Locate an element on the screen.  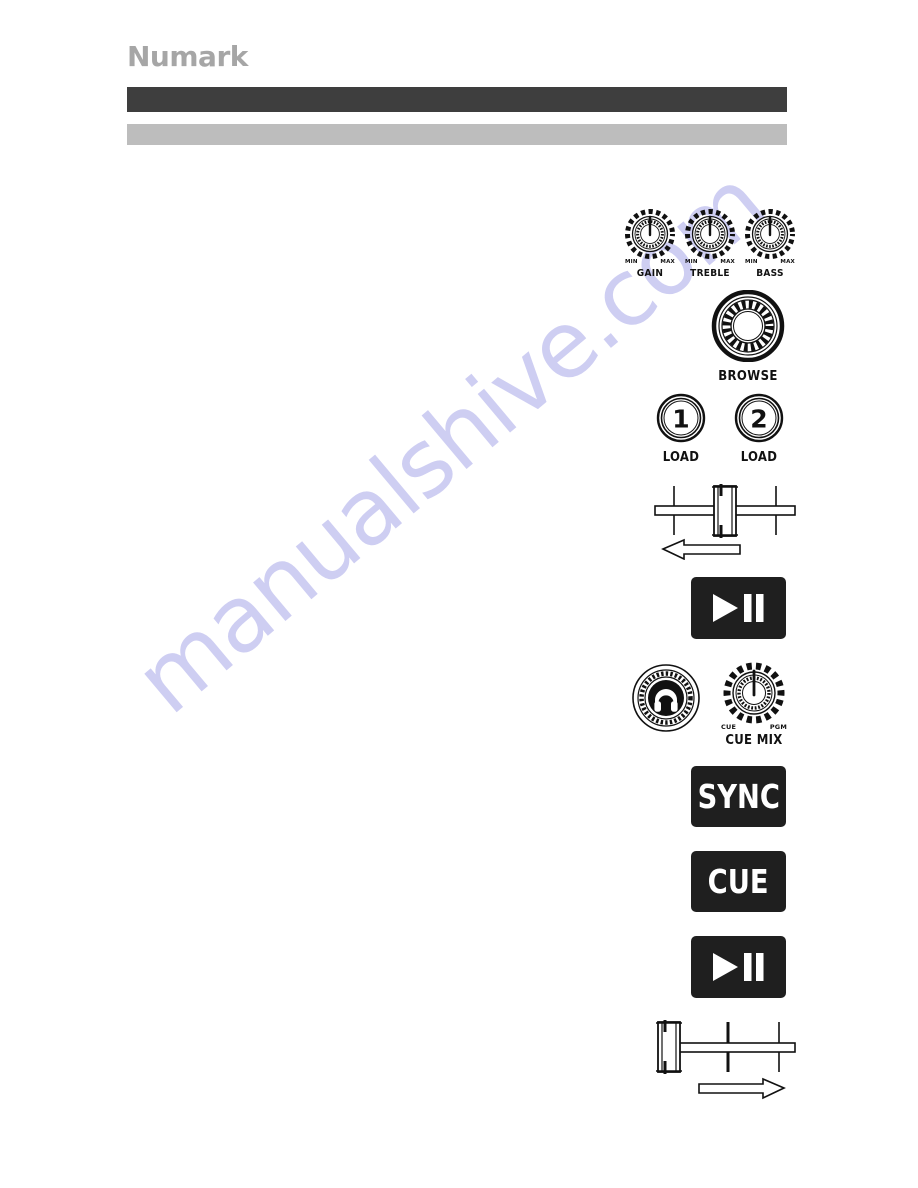
svg-text: 2 is located at coordinates (758, 419).